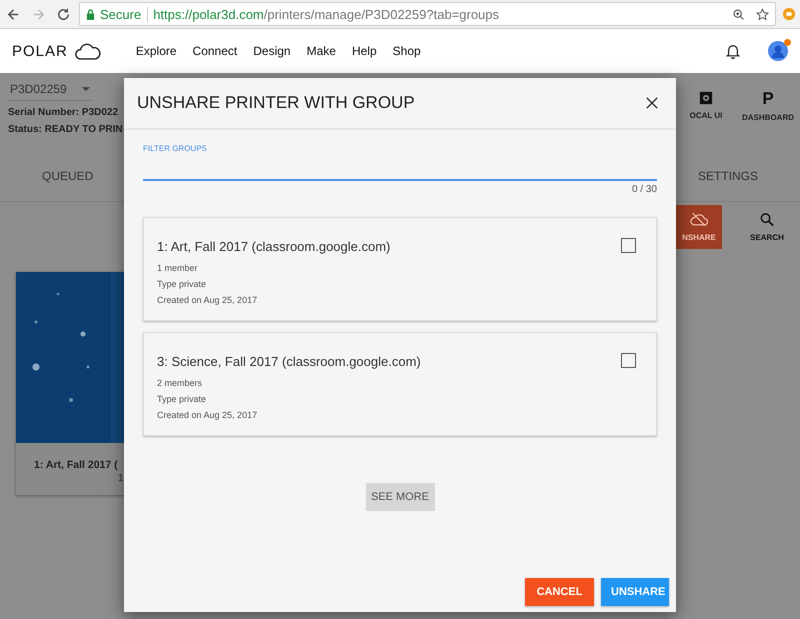  What do you see at coordinates (400, 384) in the screenshot?
I see `group-card: 3: Science, Fall 2017 (classroom.google.com) 2 members Type private Created on Aug 25, 2017` at bounding box center [400, 384].